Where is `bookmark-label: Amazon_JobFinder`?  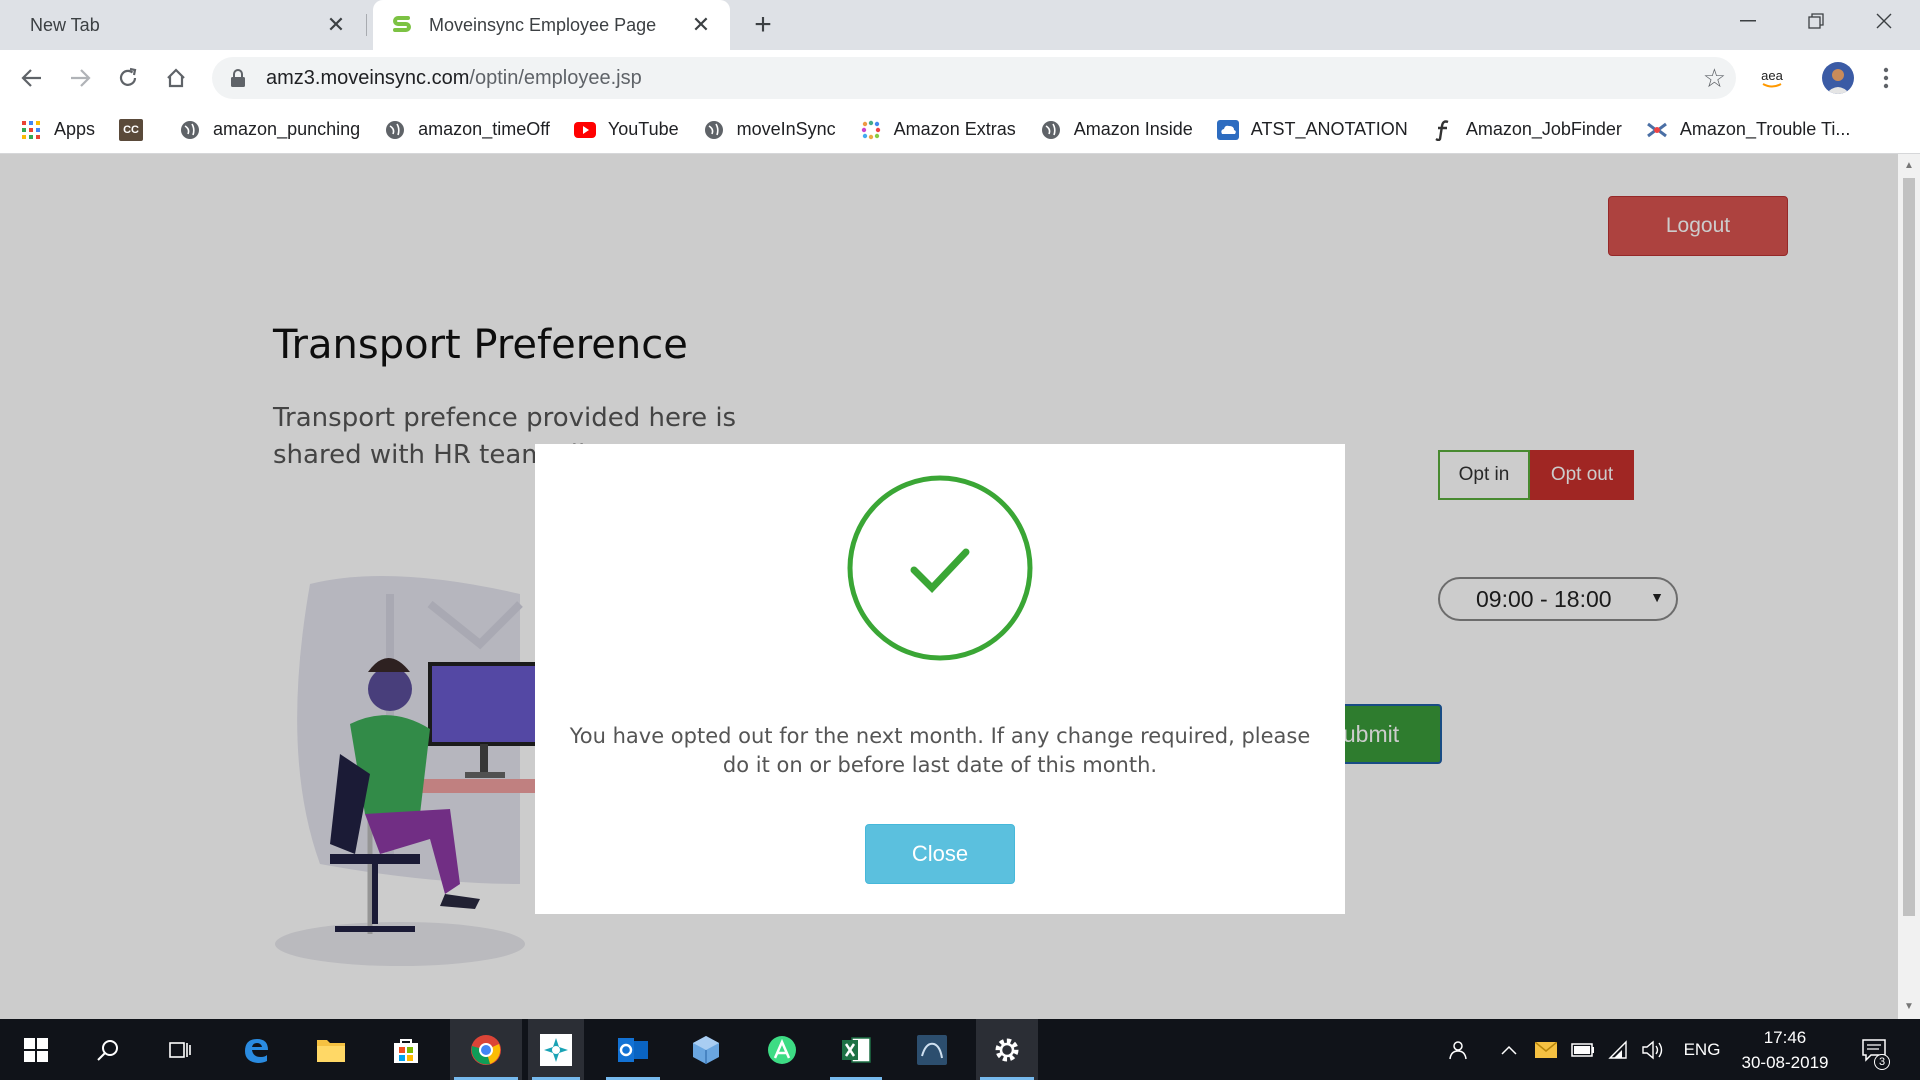
bookmark-label: Amazon_JobFinder is located at coordinates (1543, 129).